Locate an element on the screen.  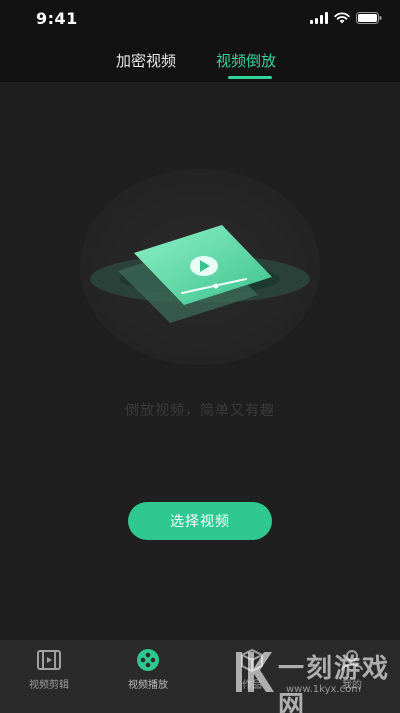
nav-label-video-play: 视频播放 is located at coordinates (148, 685).